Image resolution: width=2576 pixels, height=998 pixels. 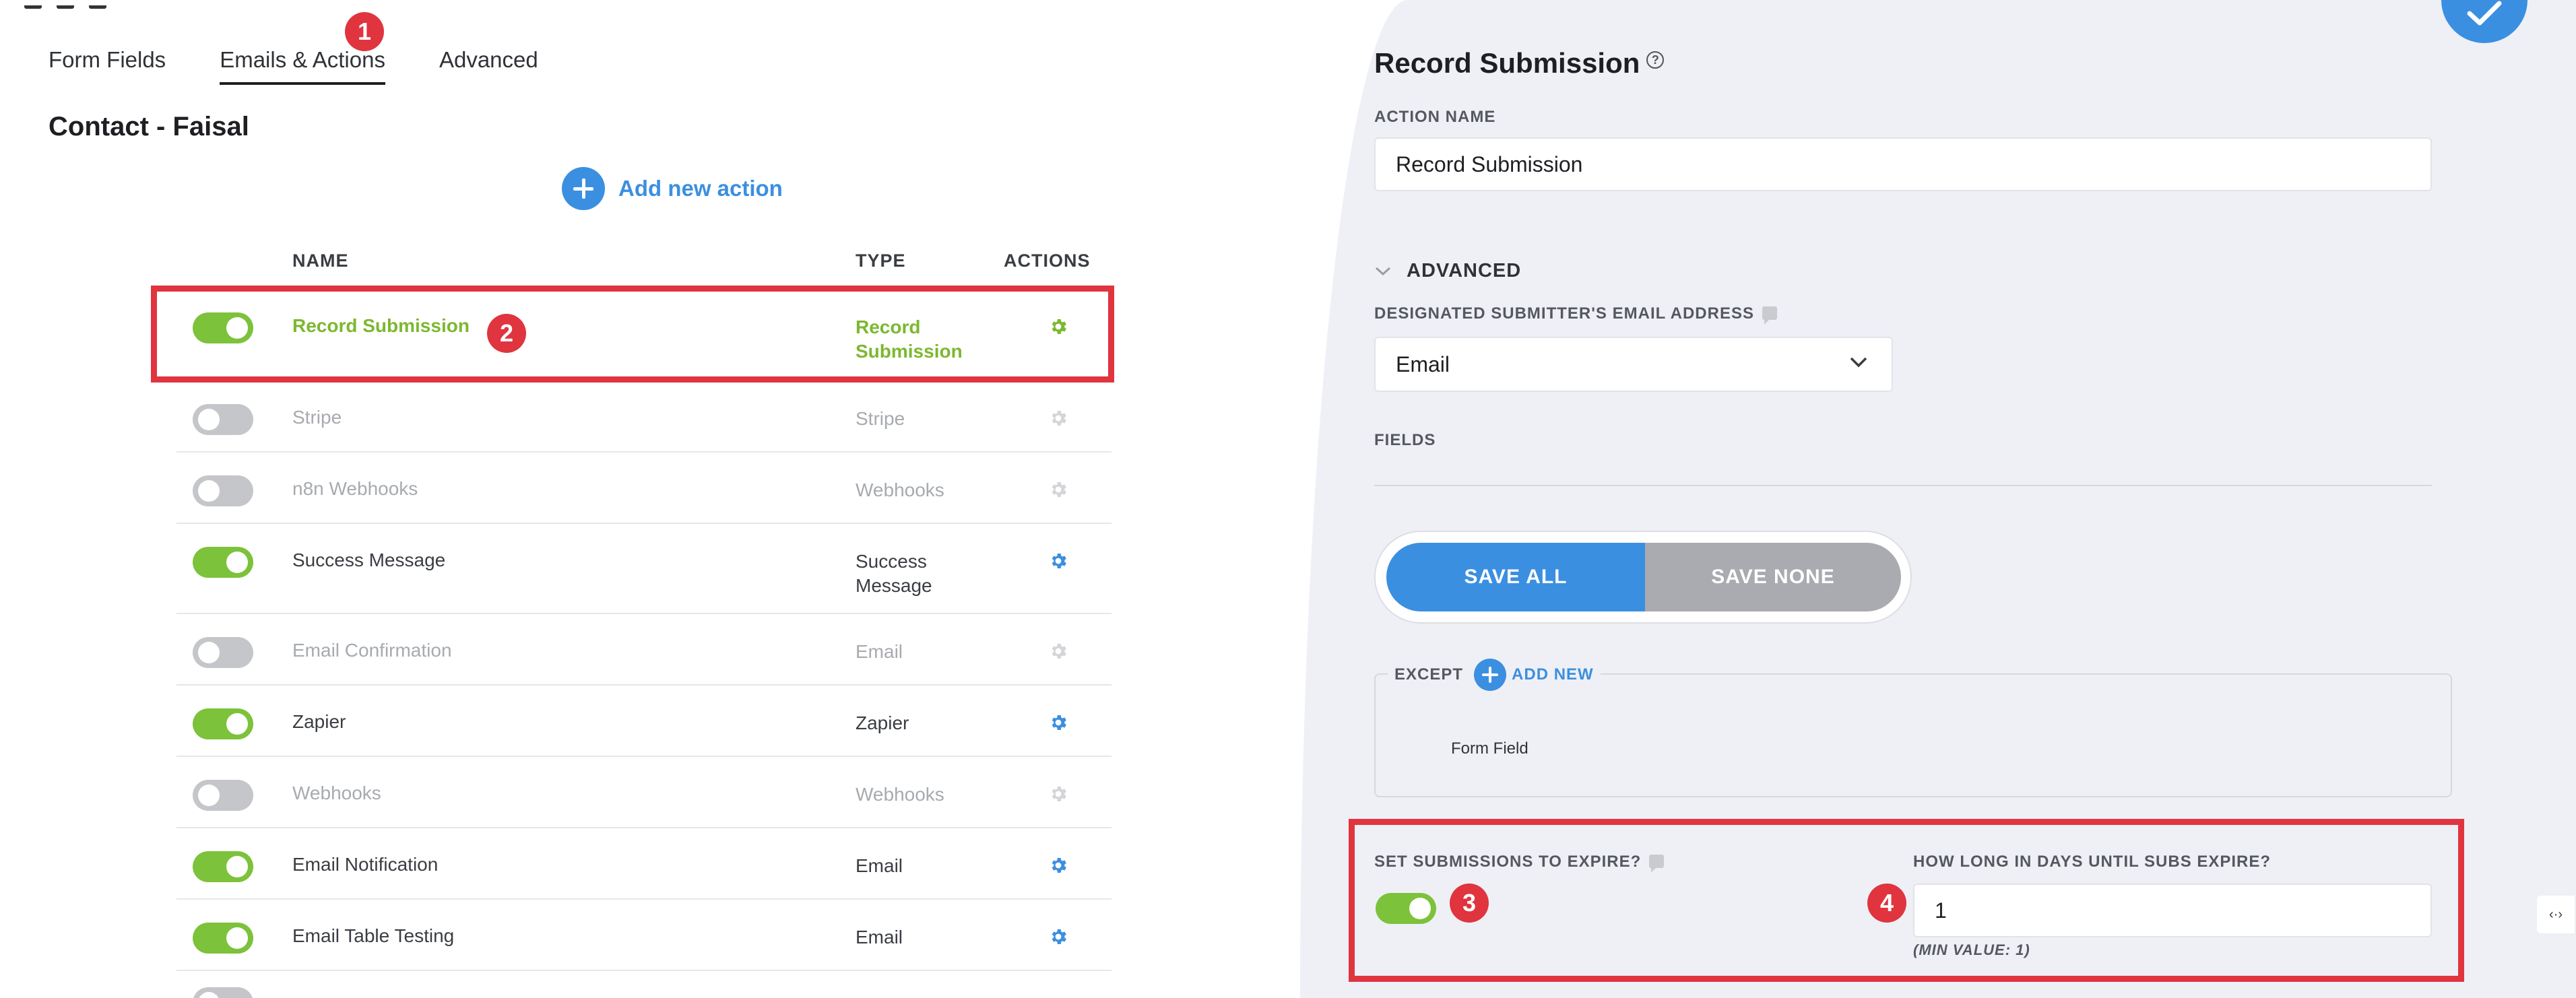 I want to click on column-header-actions: ACTIONS, so click(x=1047, y=261).